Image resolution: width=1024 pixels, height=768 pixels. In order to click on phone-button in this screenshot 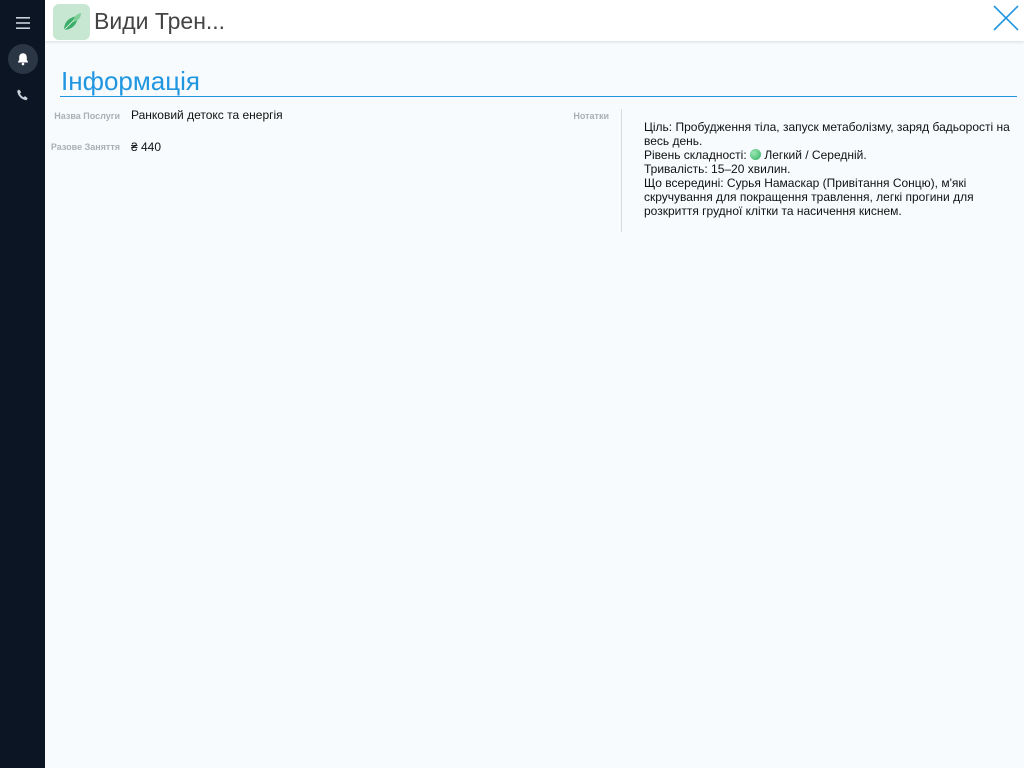, I will do `click(23, 95)`.